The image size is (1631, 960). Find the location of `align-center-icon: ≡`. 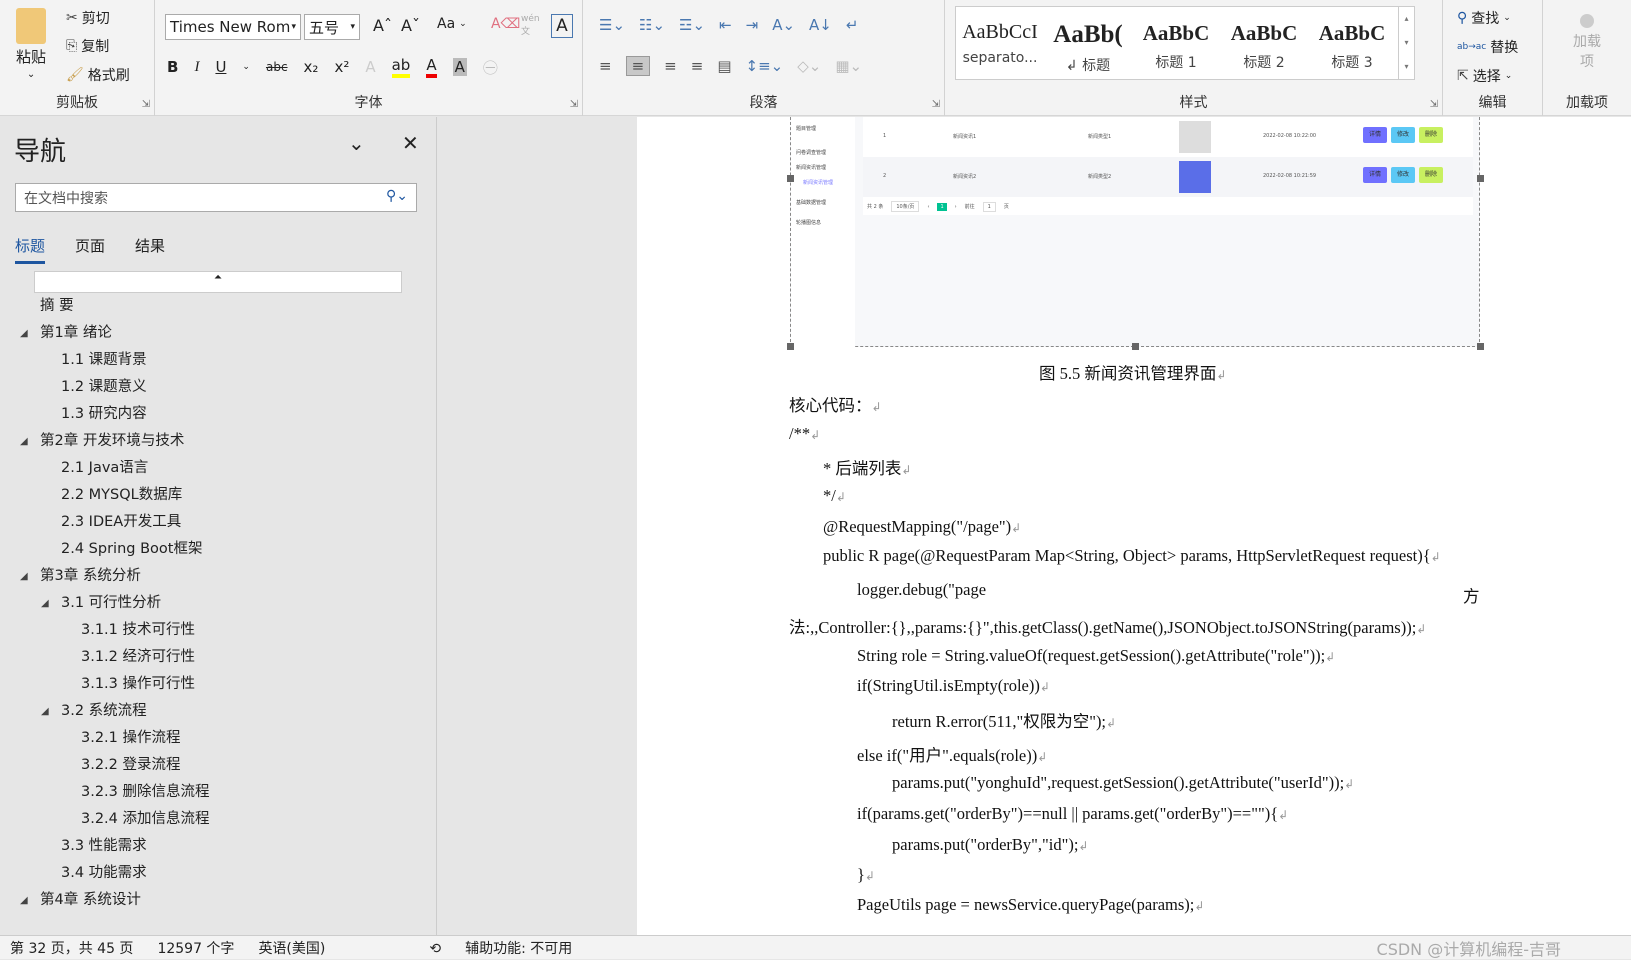

align-center-icon: ≡ is located at coordinates (638, 66).